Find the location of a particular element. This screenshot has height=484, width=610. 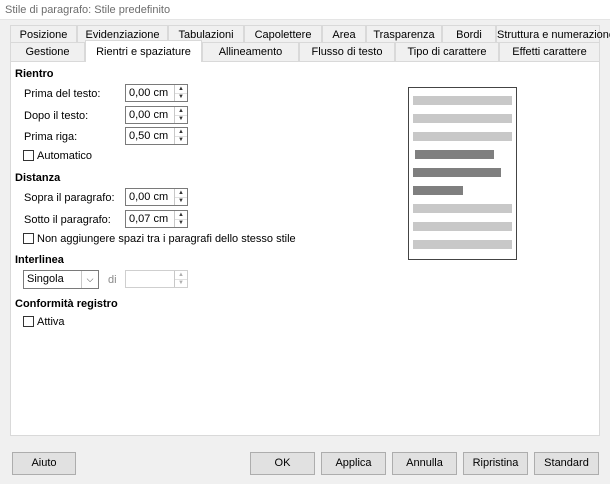

above-paragraph-spinner: 0,00 cm ▲ ▼ is located at coordinates (156, 197).